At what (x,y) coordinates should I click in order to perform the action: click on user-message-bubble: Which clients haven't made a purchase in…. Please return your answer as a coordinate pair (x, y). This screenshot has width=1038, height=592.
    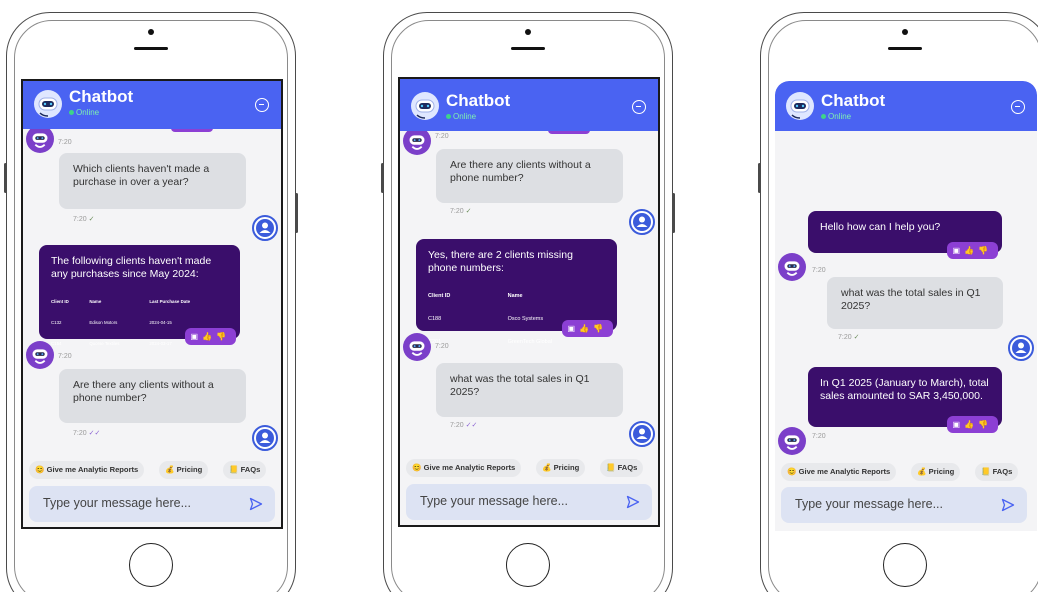
    Looking at the image, I should click on (152, 181).